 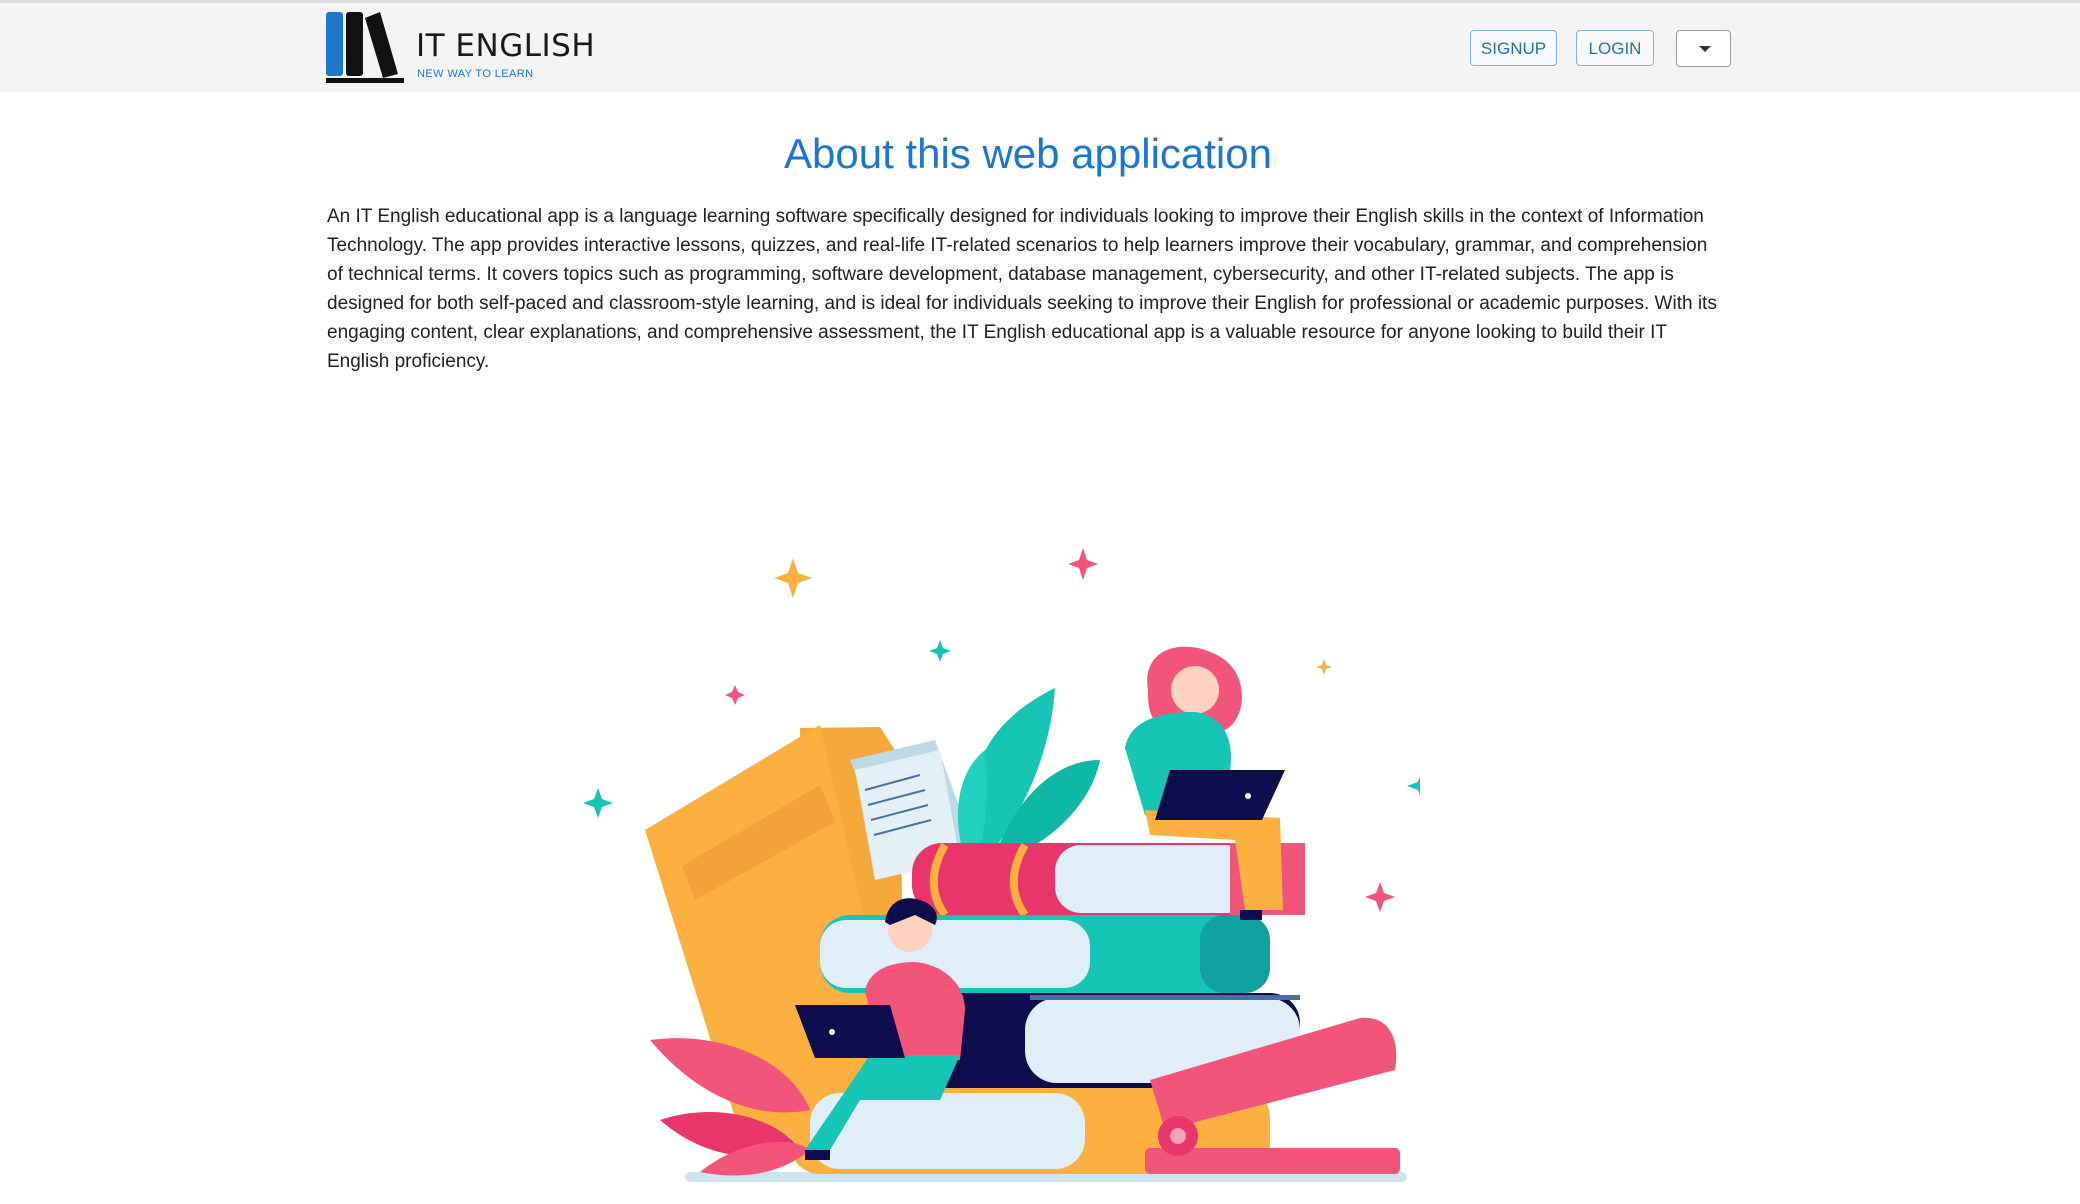 I want to click on navbar: IT ENGLISH NEW WAY TO LEARN SIGNUP LOGIN, so click(x=1040, y=46).